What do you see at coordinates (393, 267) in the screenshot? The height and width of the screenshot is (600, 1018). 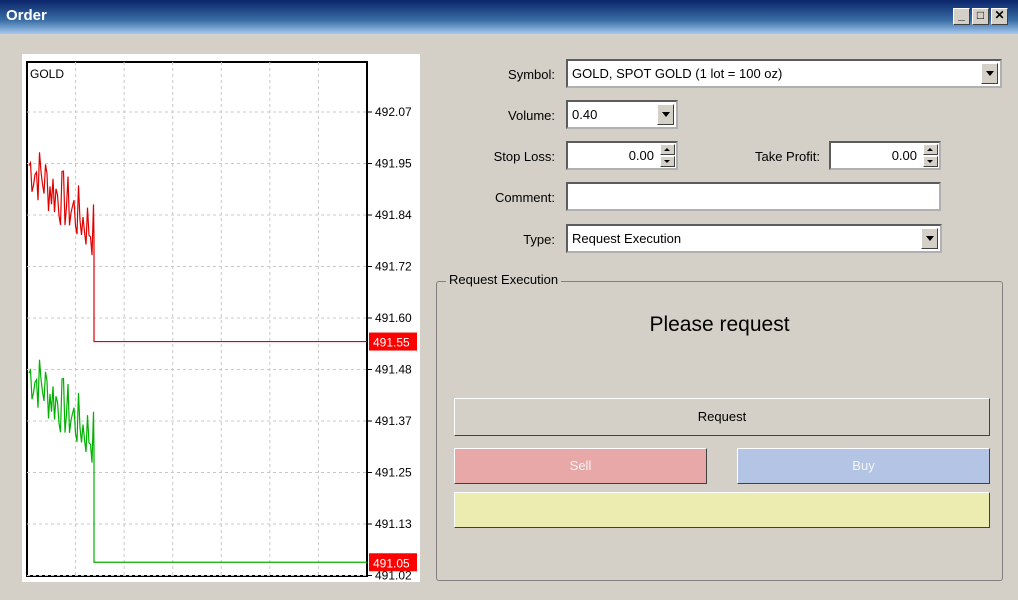 I see `price-tick-label: 491.72` at bounding box center [393, 267].